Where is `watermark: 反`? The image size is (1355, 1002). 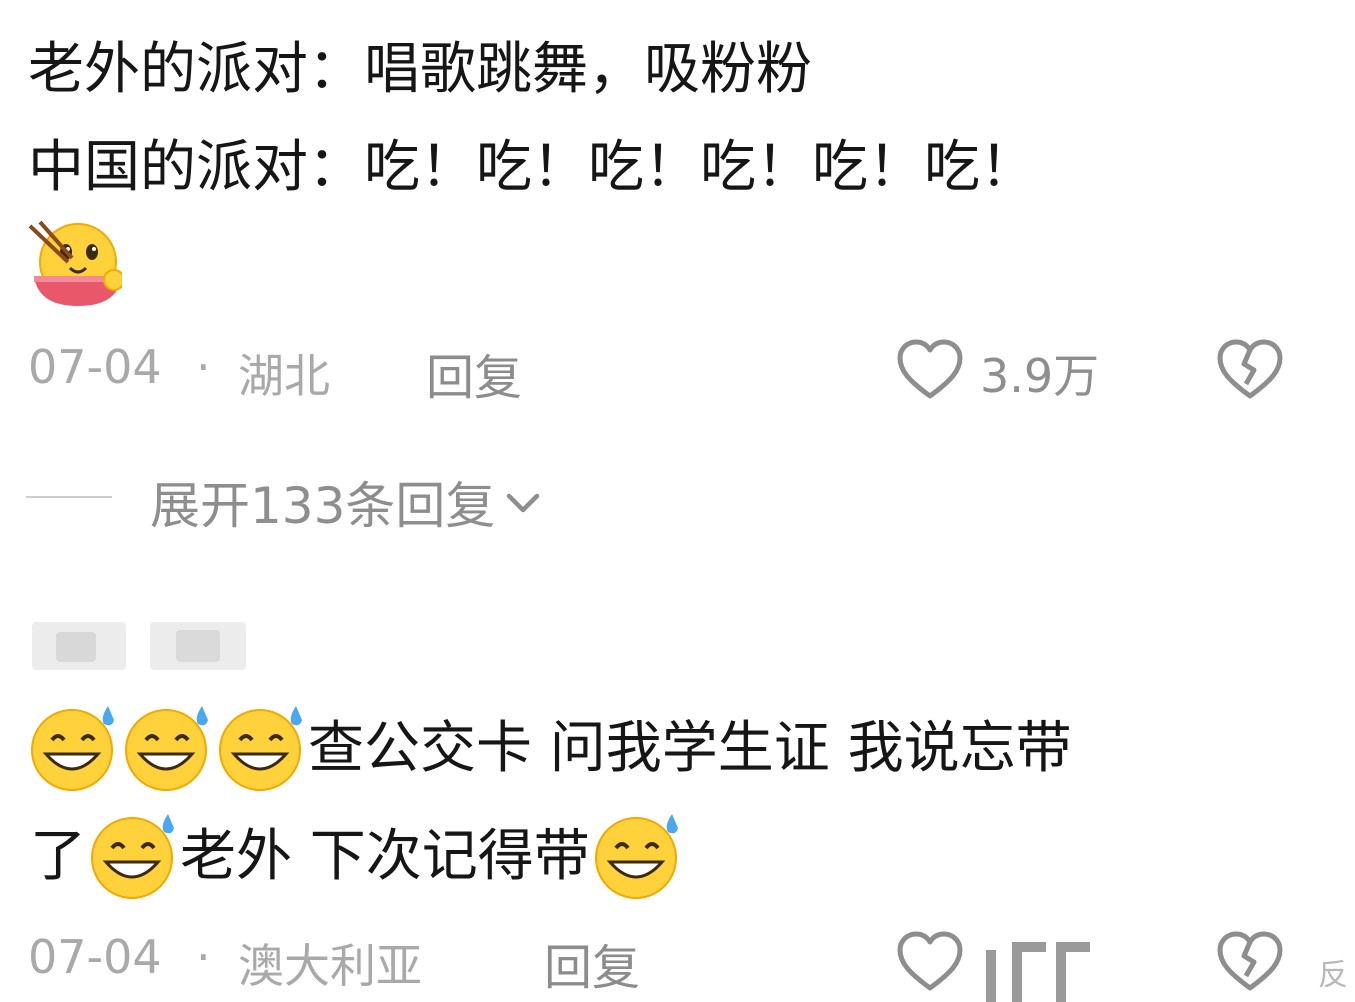
watermark: 反 is located at coordinates (1333, 975).